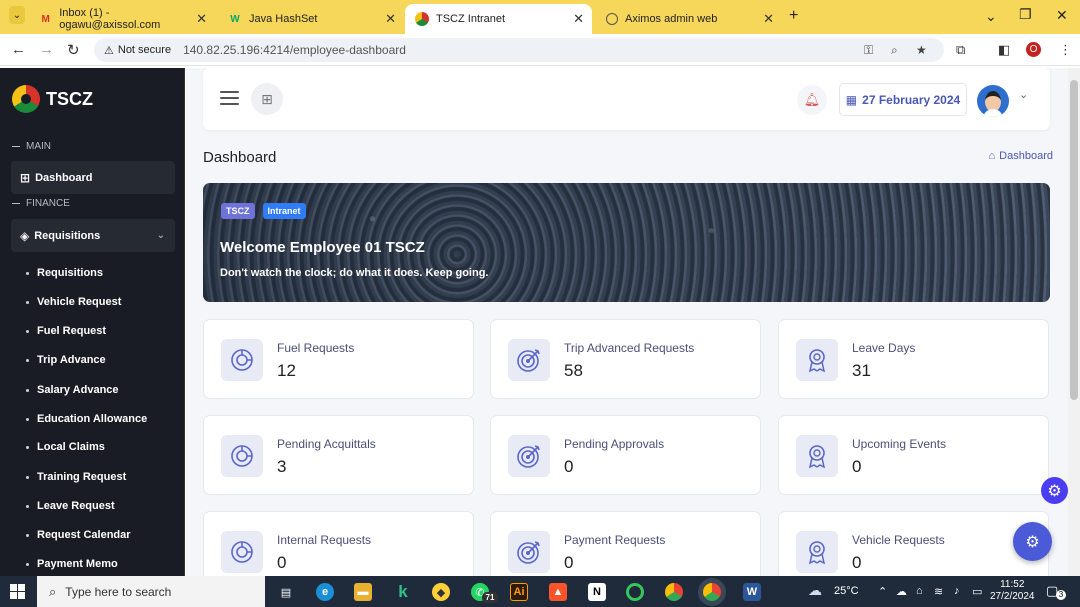  I want to click on date-display: ▦ 27 February 2024, so click(903, 99).